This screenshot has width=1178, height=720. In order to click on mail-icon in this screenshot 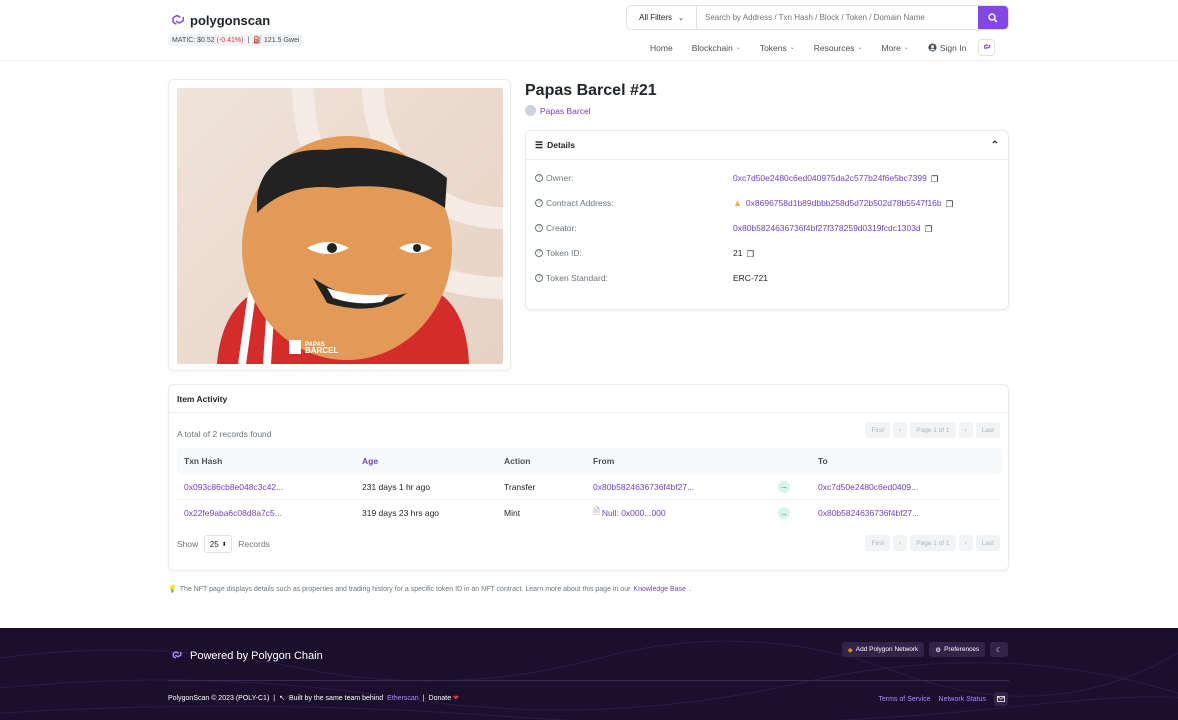, I will do `click(1001, 699)`.